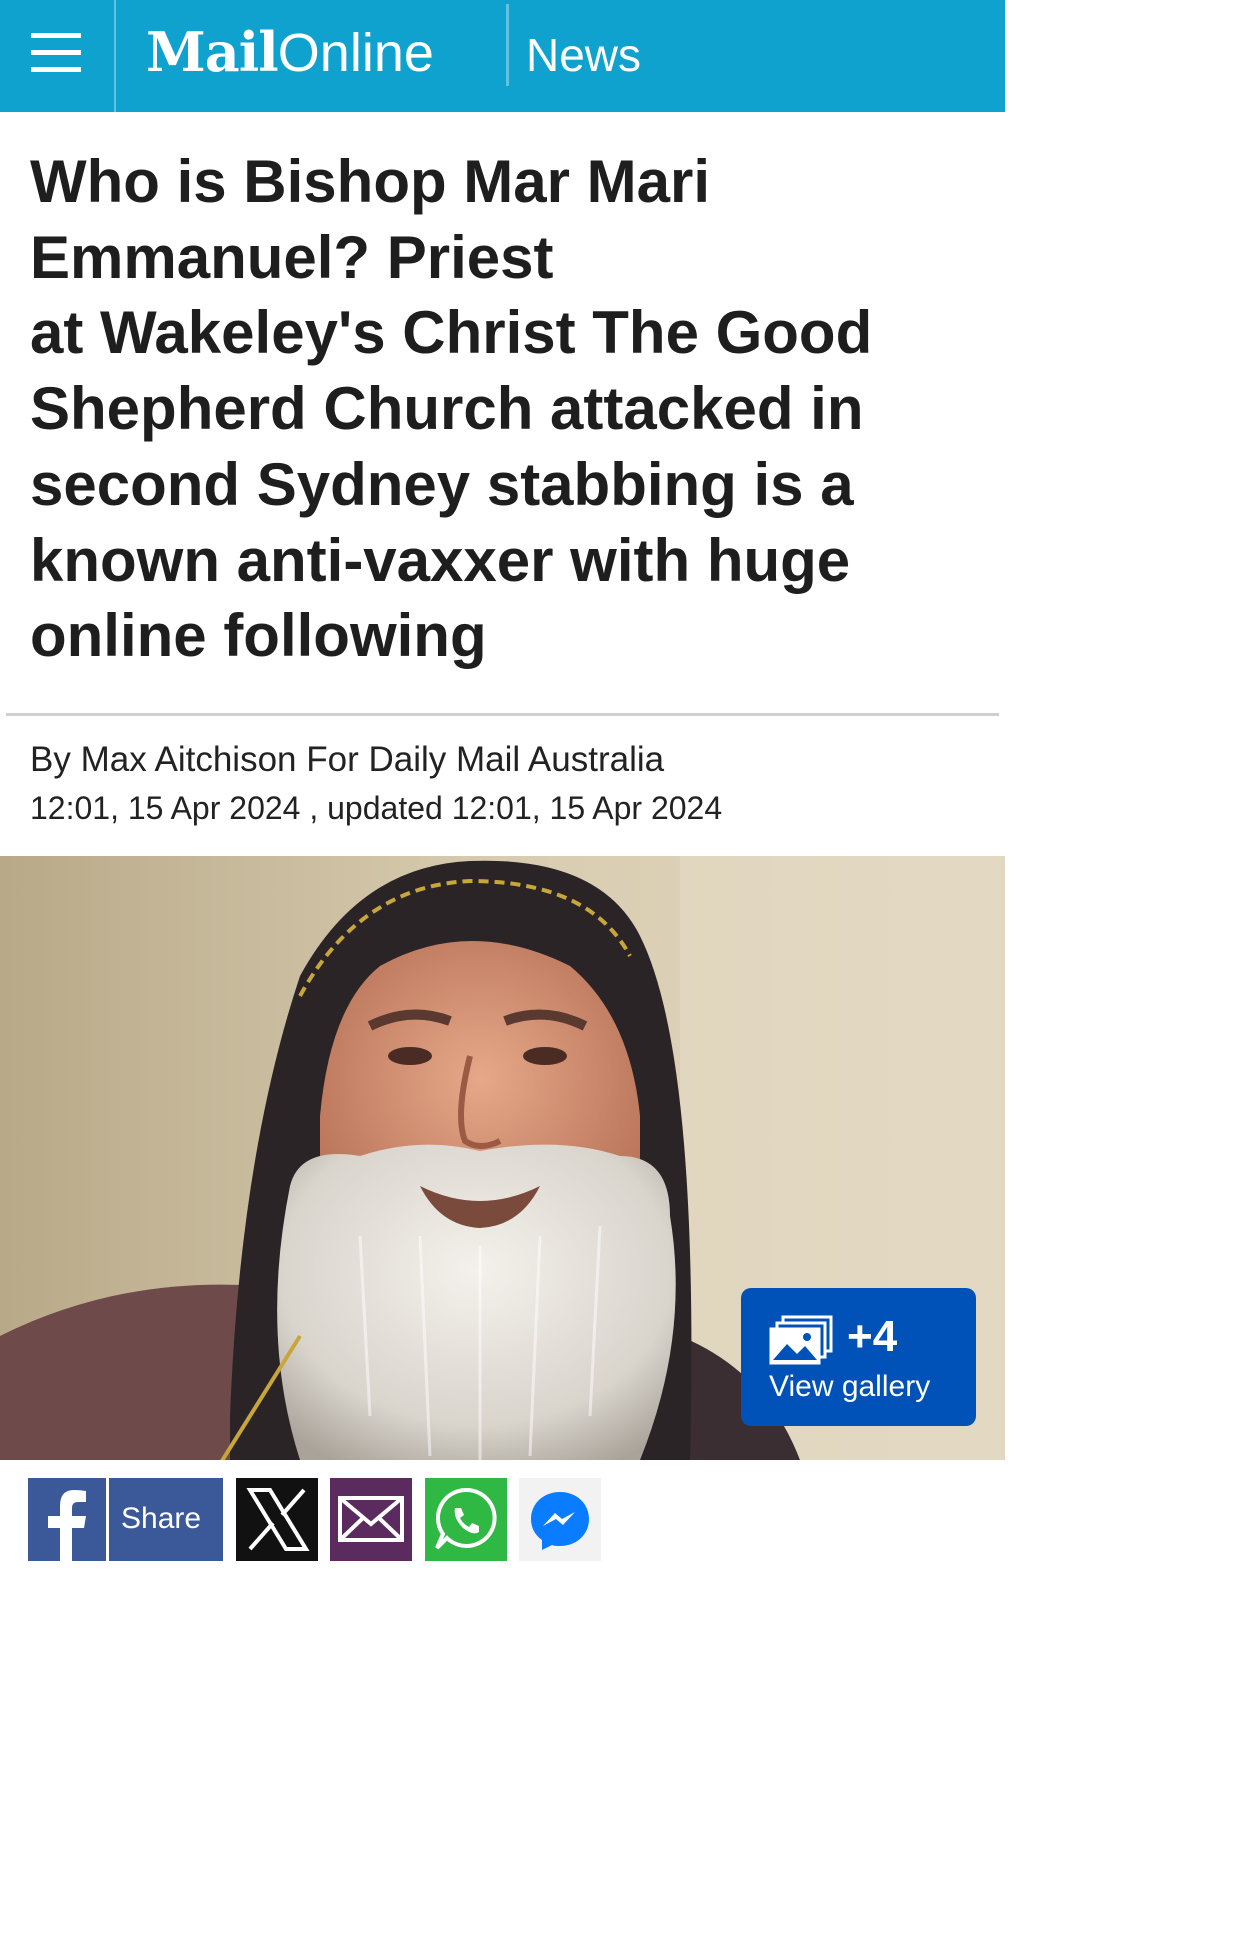 Image resolution: width=1242 pixels, height=1937 pixels. Describe the element at coordinates (502, 714) in the screenshot. I see `headline-divider` at that location.